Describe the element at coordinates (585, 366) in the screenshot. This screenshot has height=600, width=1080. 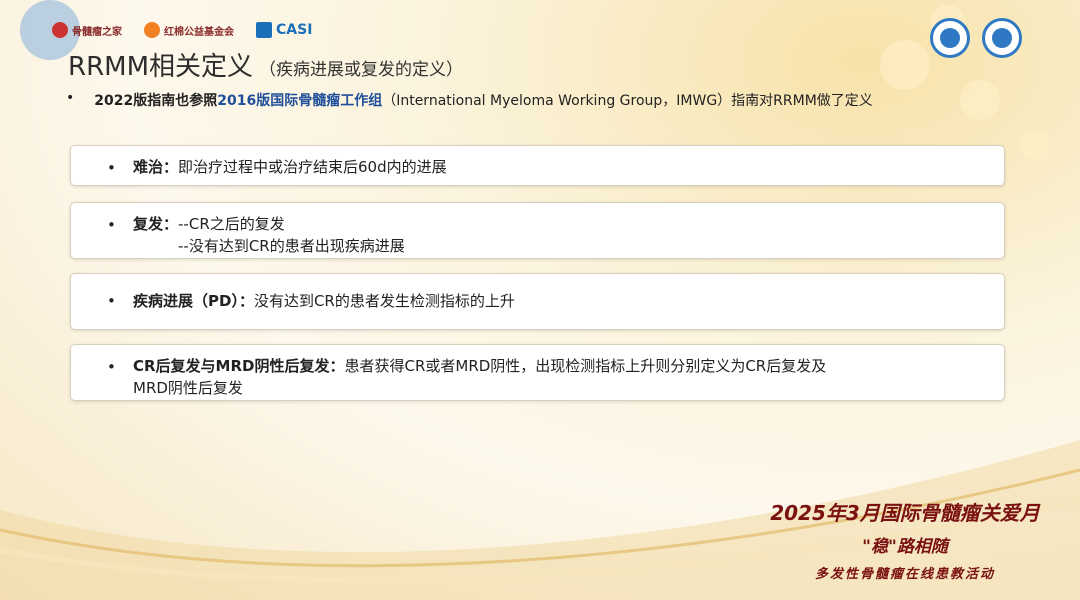
I see `card-line1: 患者获得CR或者MRD阴性，出现检测指标上升则分别定义为CR后复发及` at that location.